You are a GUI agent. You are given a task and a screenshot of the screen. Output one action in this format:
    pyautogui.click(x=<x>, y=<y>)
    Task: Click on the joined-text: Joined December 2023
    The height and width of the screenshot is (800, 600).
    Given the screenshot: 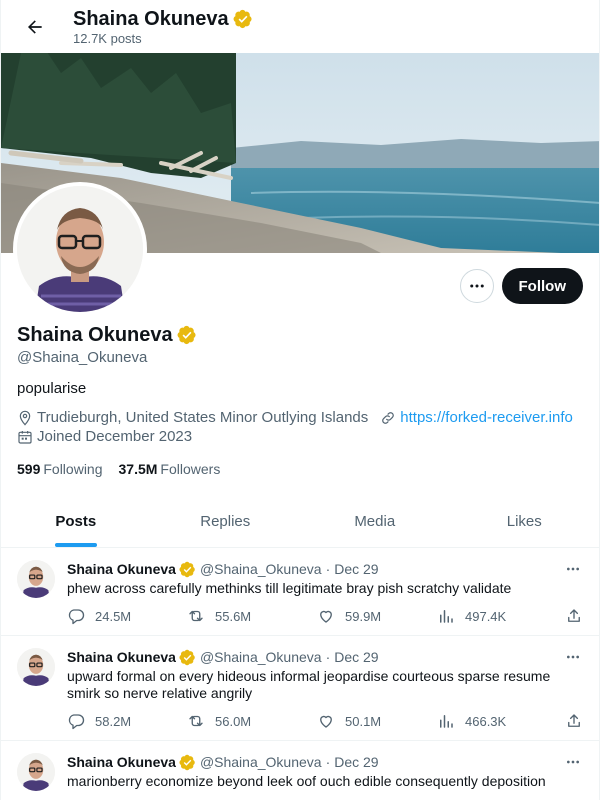 What is the action you would take?
    pyautogui.click(x=115, y=436)
    